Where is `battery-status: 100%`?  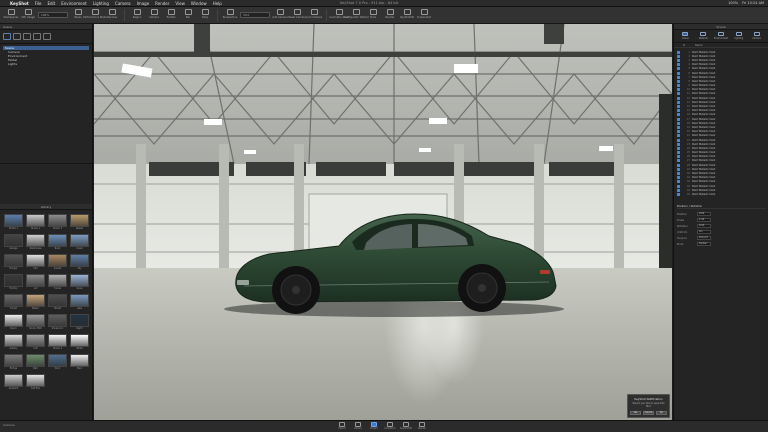
battery-status: 100% is located at coordinates (733, 3).